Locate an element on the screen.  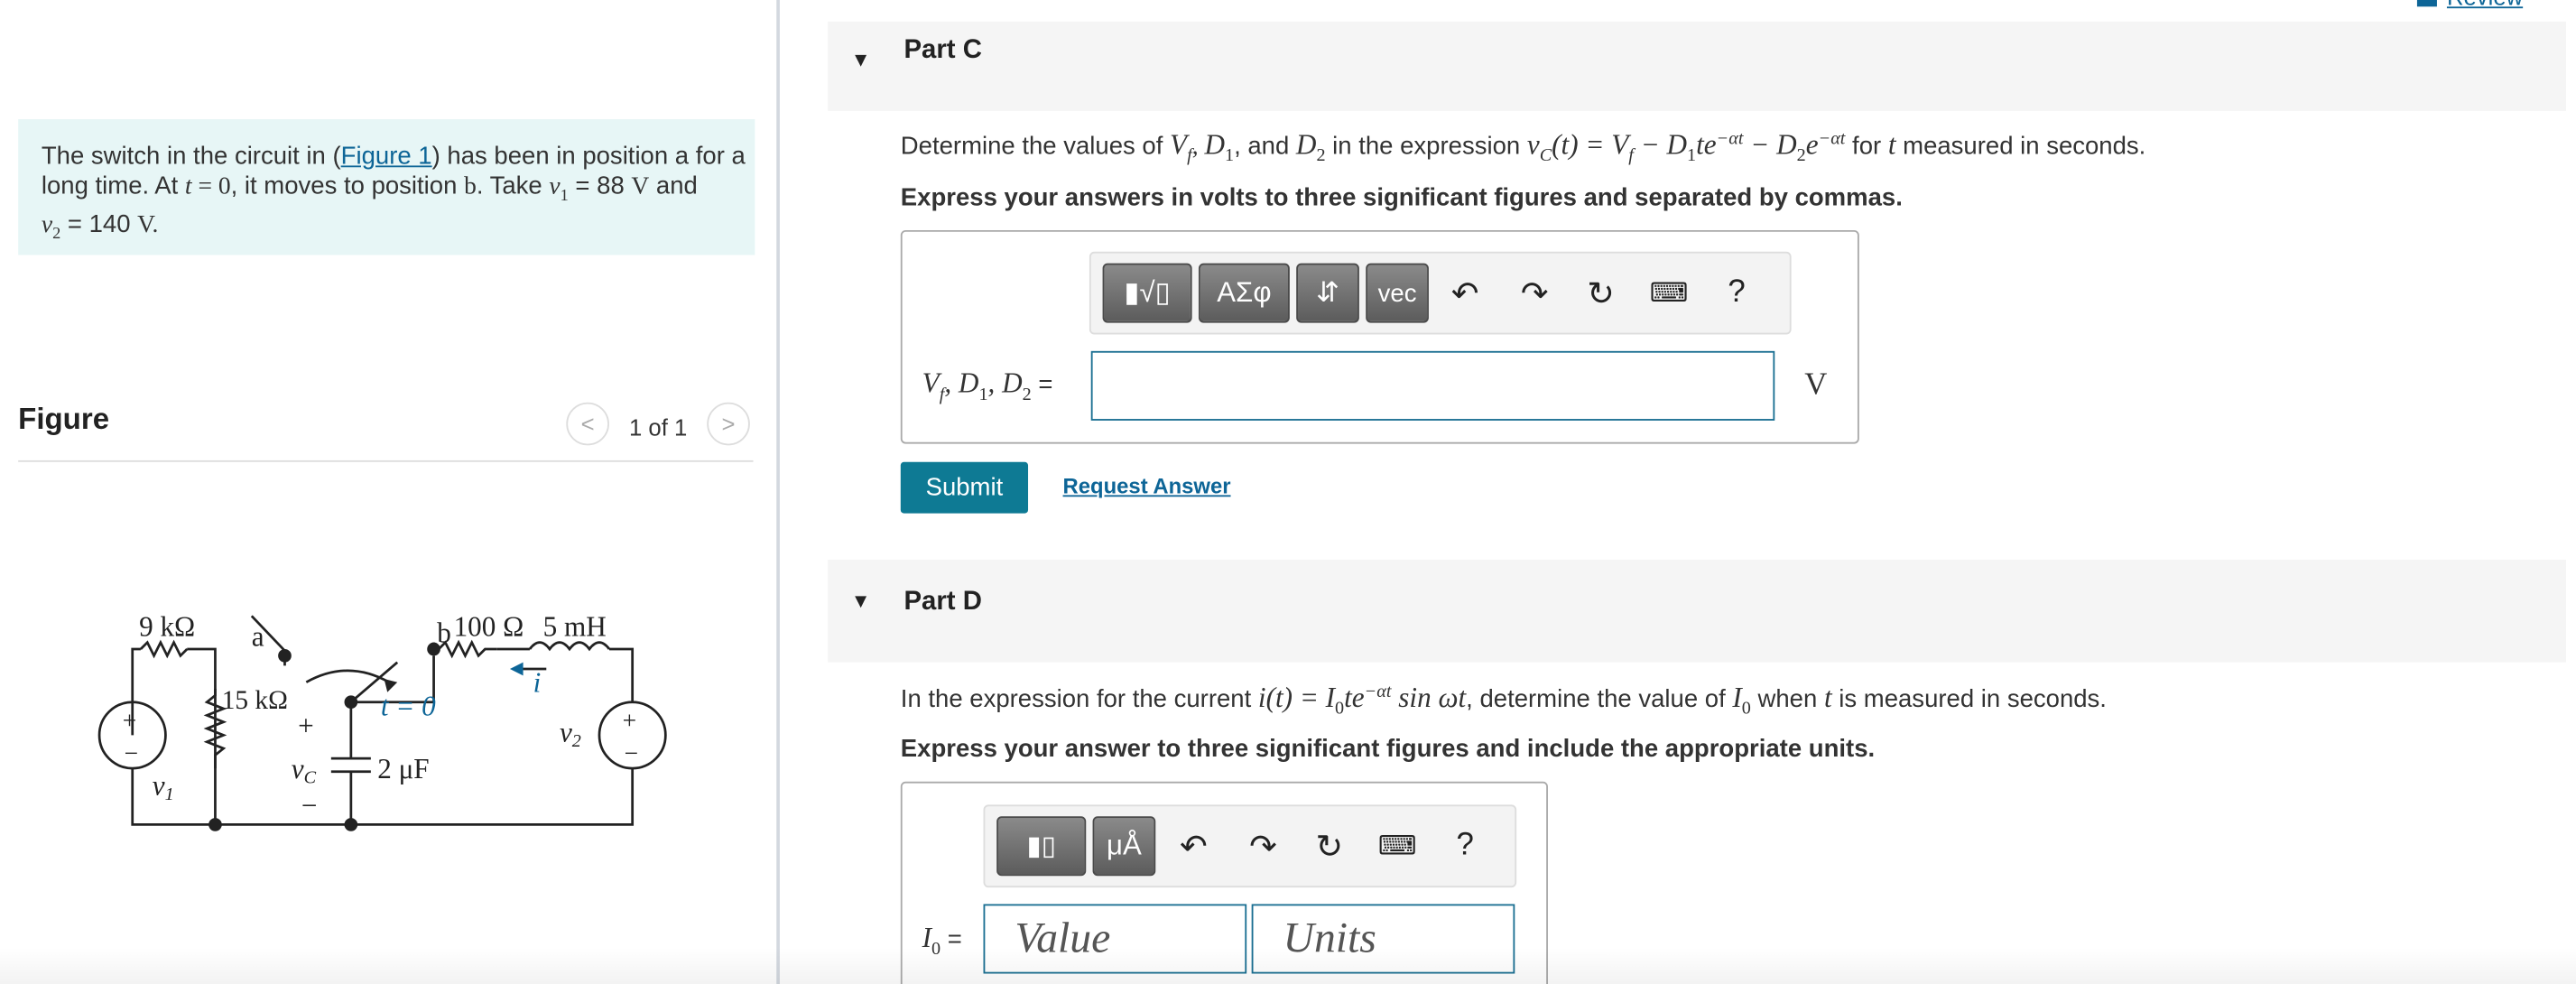
request-answer-link: Request Answer is located at coordinates (1147, 486).